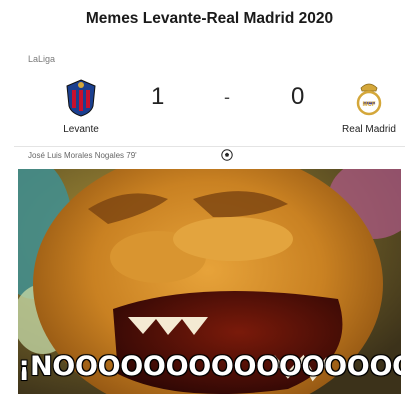 This screenshot has width=419, height=400. What do you see at coordinates (81, 129) in the screenshot?
I see `home-team-name: Levante` at bounding box center [81, 129].